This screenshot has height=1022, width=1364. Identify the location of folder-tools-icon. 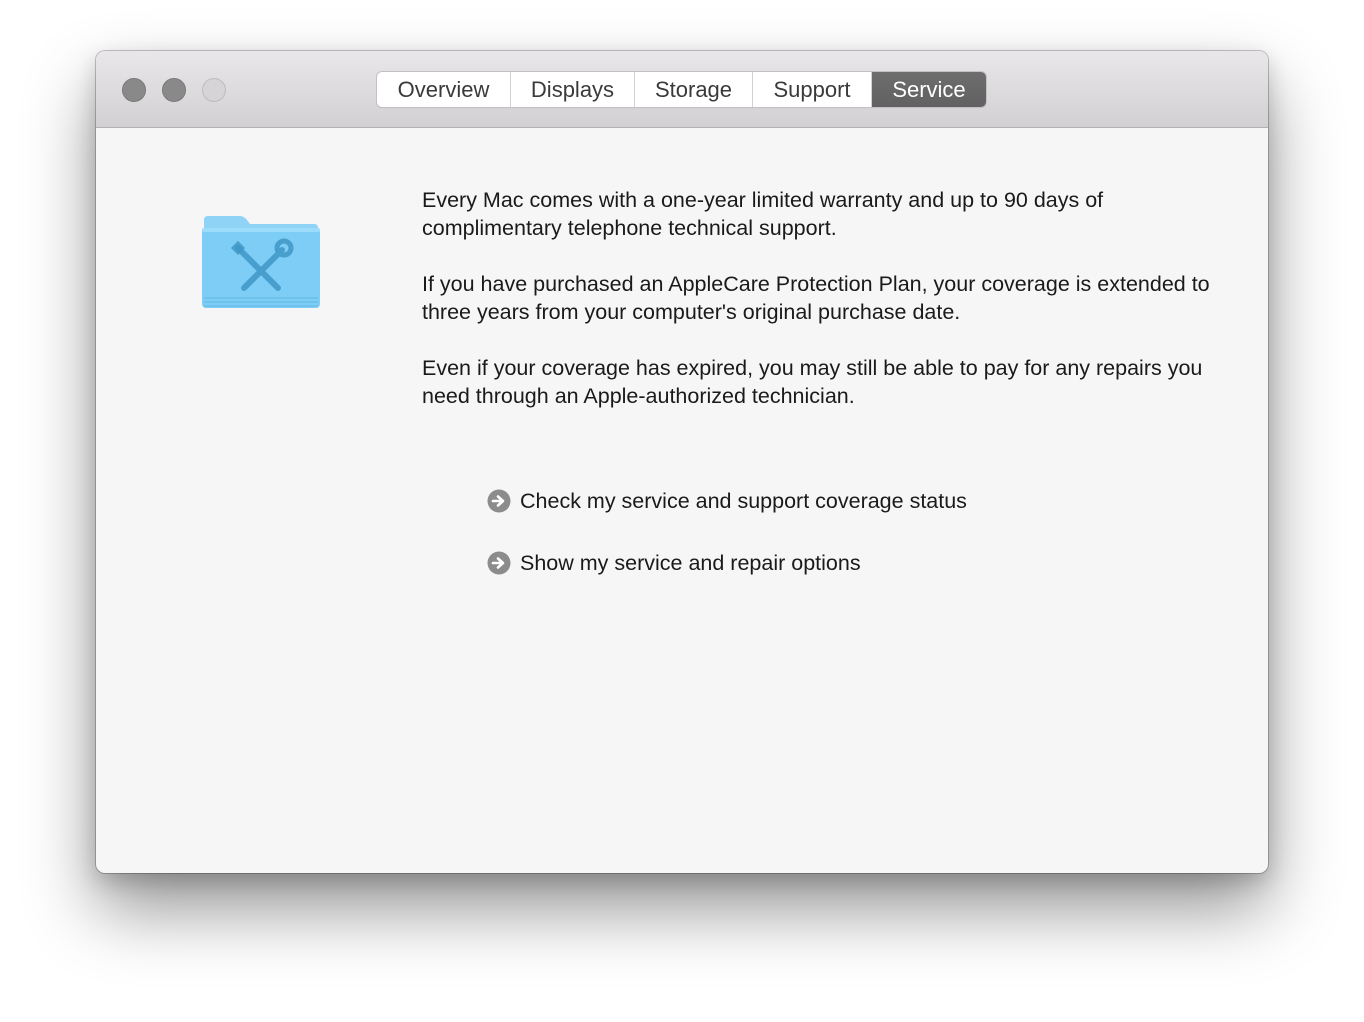
(261, 262).